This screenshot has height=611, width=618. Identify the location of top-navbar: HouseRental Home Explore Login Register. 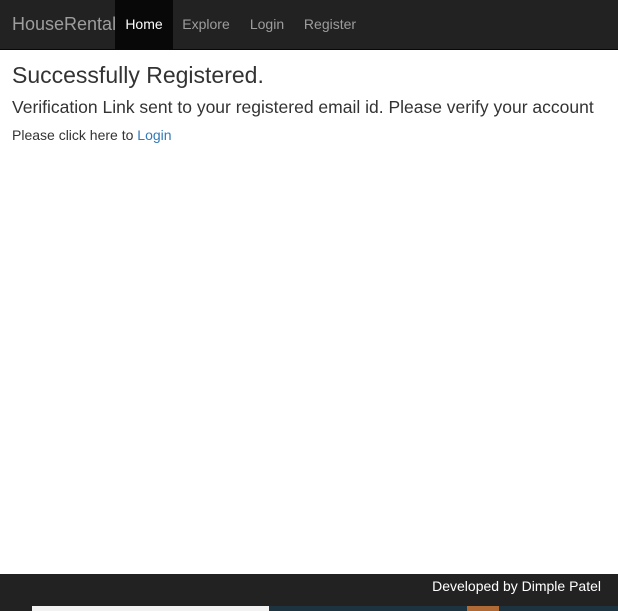
(309, 25).